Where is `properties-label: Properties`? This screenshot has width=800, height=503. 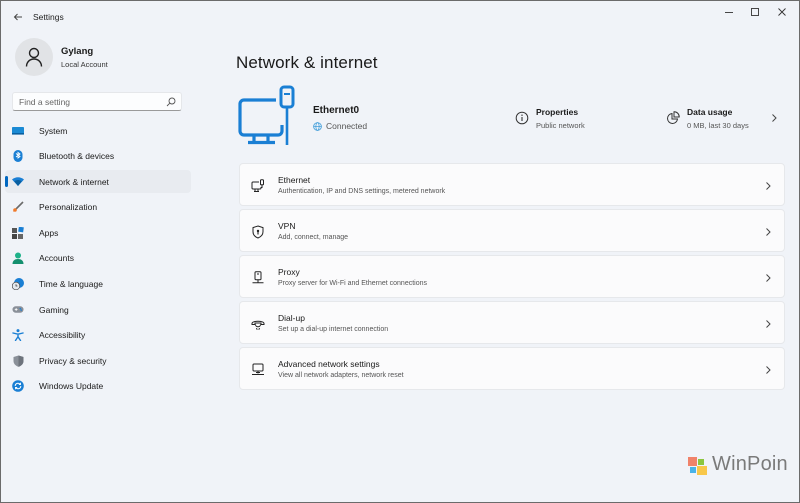
properties-label: Properties is located at coordinates (557, 112).